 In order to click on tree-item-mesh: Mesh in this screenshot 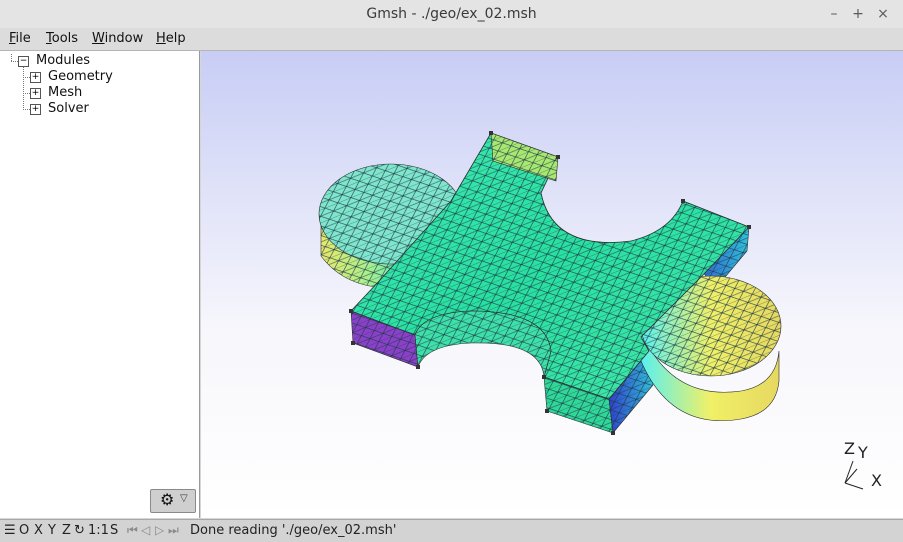, I will do `click(65, 93)`.